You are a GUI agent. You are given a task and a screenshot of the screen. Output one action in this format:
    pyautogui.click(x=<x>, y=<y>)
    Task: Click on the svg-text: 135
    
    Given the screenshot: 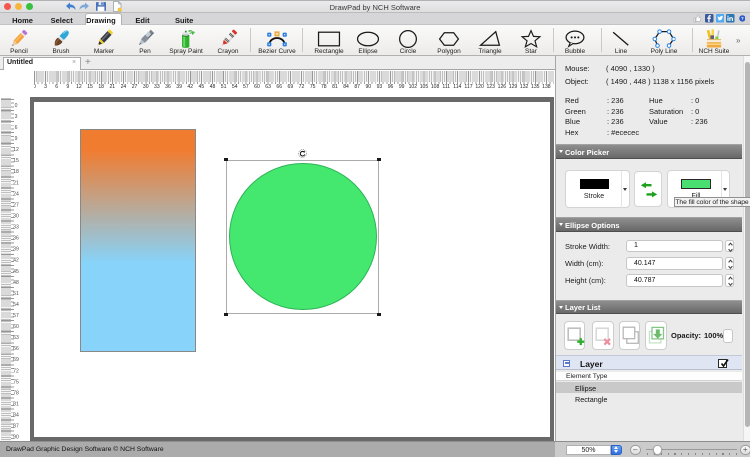 What is the action you would take?
    pyautogui.click(x=535, y=87)
    